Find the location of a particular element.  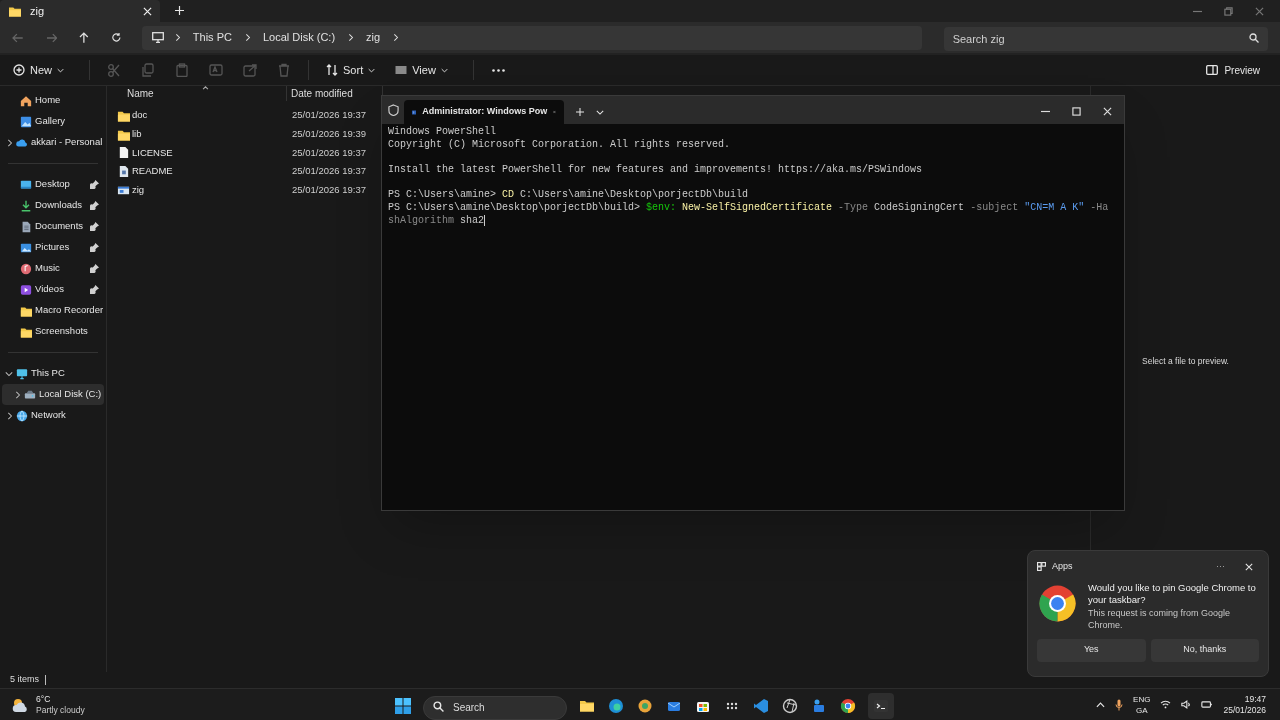

music-icon is located at coordinates (26, 268).